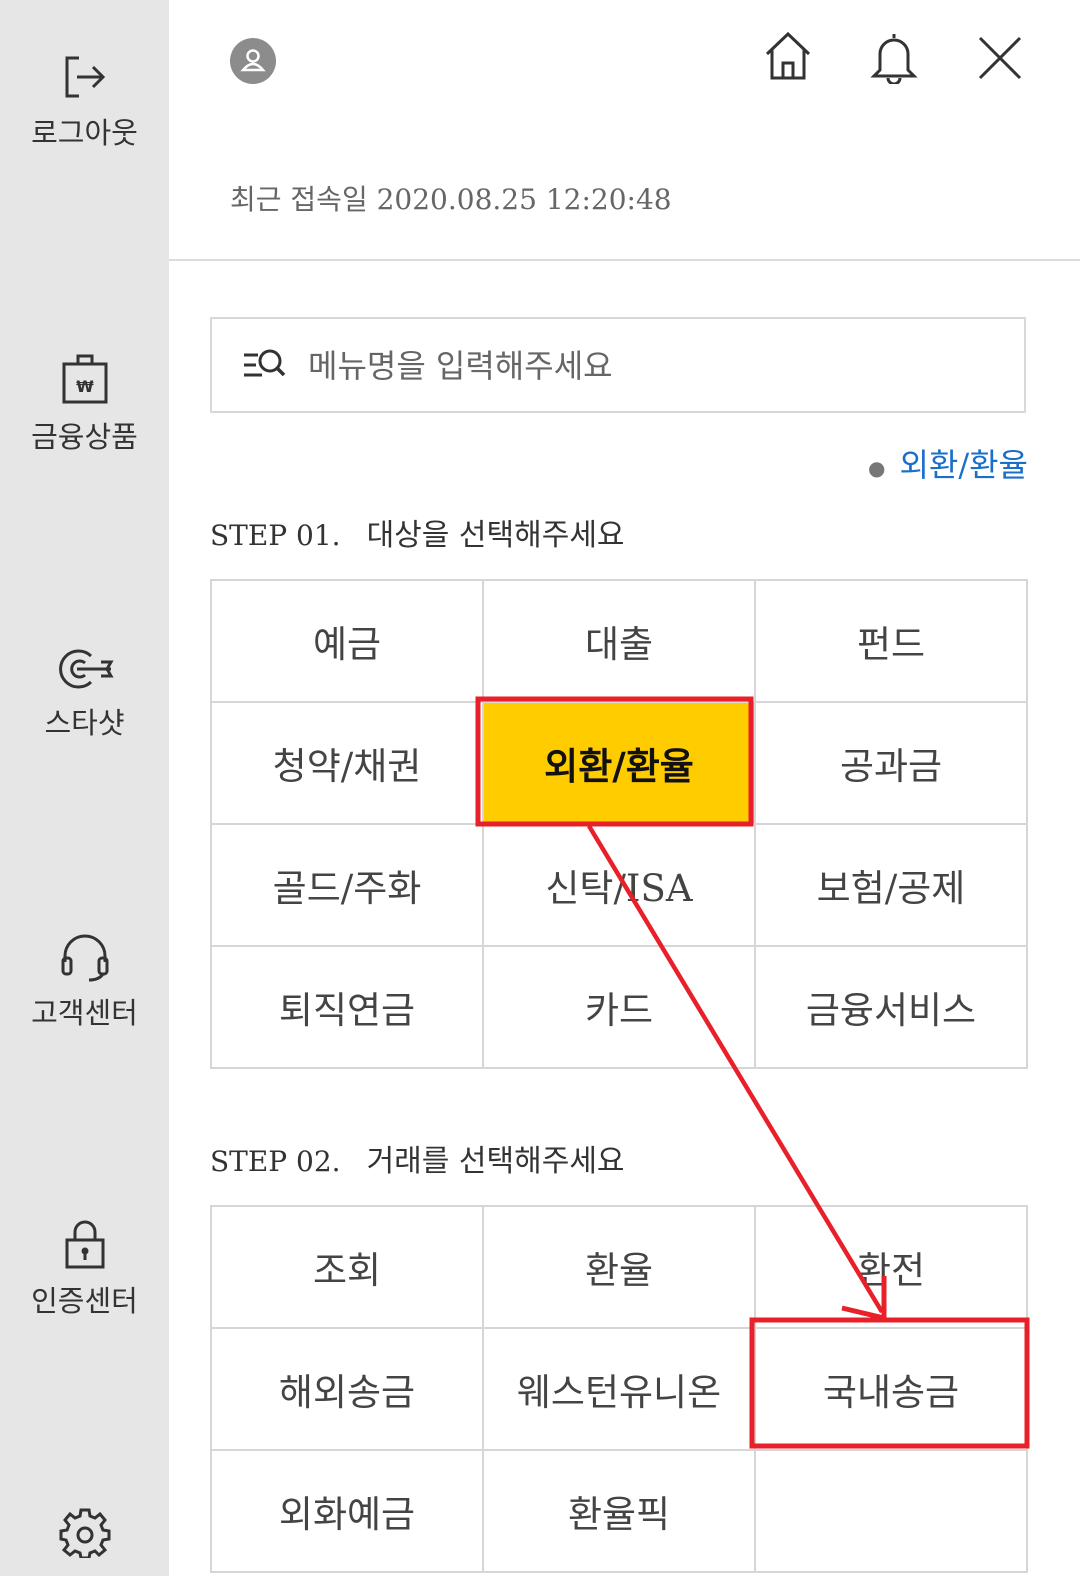  What do you see at coordinates (620, 886) in the screenshot?
I see `category-trust-isa: 신탁/ISA` at bounding box center [620, 886].